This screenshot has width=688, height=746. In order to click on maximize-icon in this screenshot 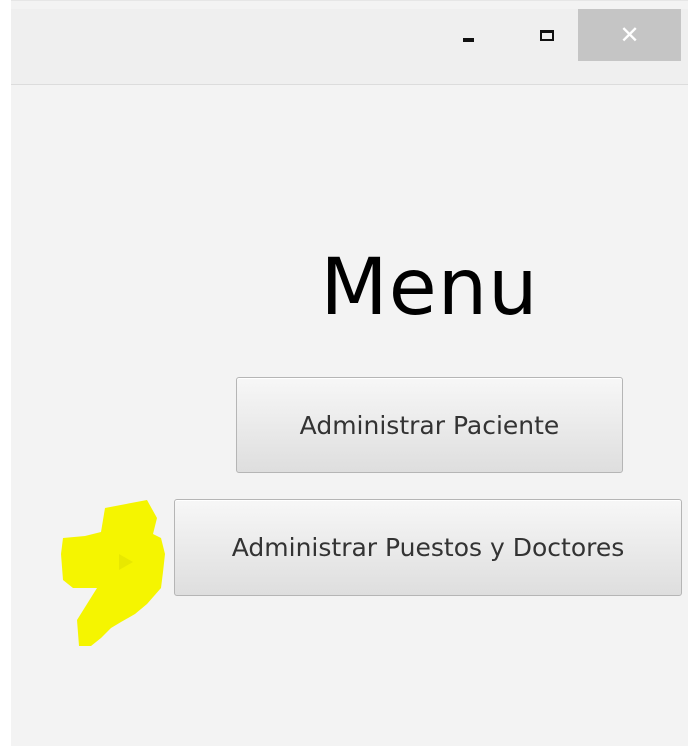, I will do `click(547, 35)`.